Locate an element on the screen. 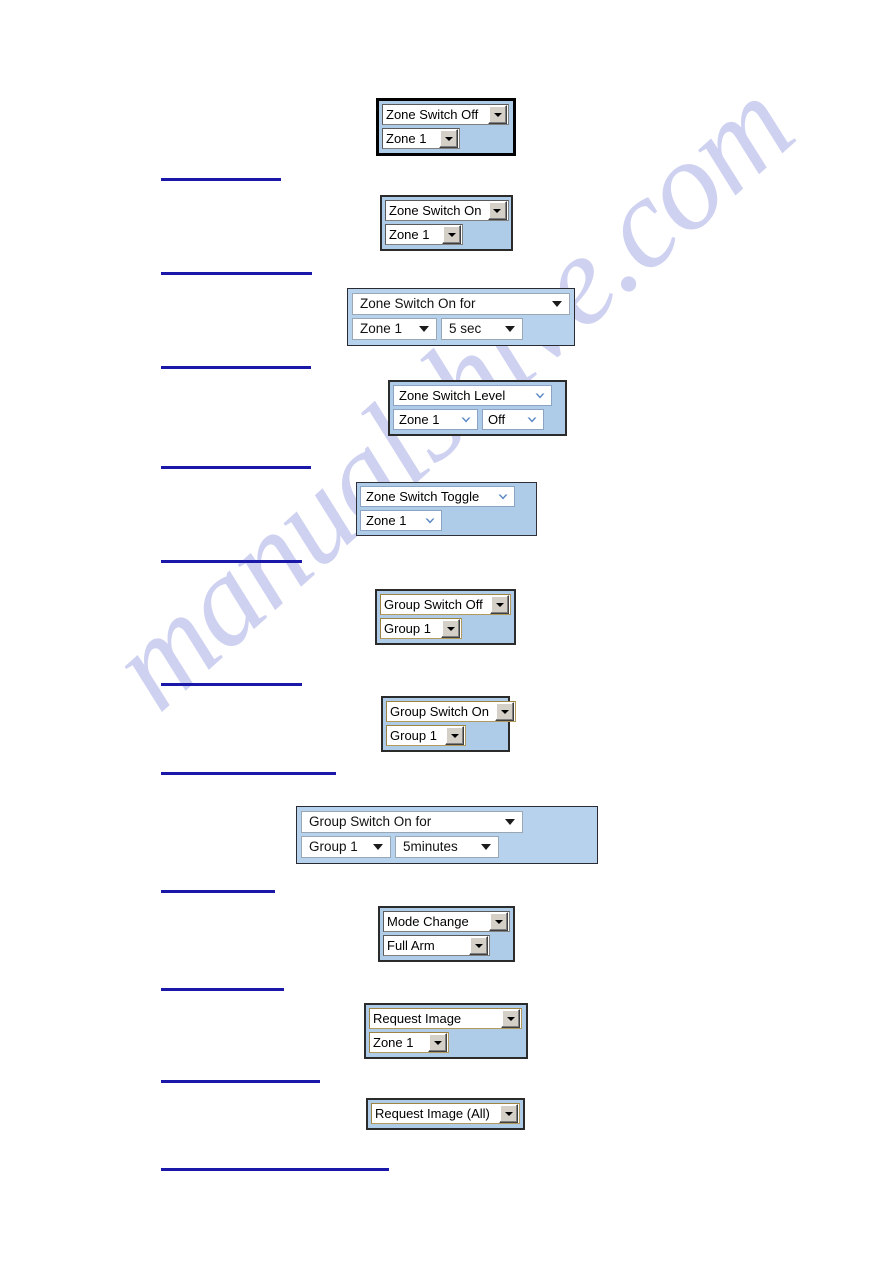 This screenshot has height=1263, width=893. dropdown-select: Zone Switch On is located at coordinates (447, 210).